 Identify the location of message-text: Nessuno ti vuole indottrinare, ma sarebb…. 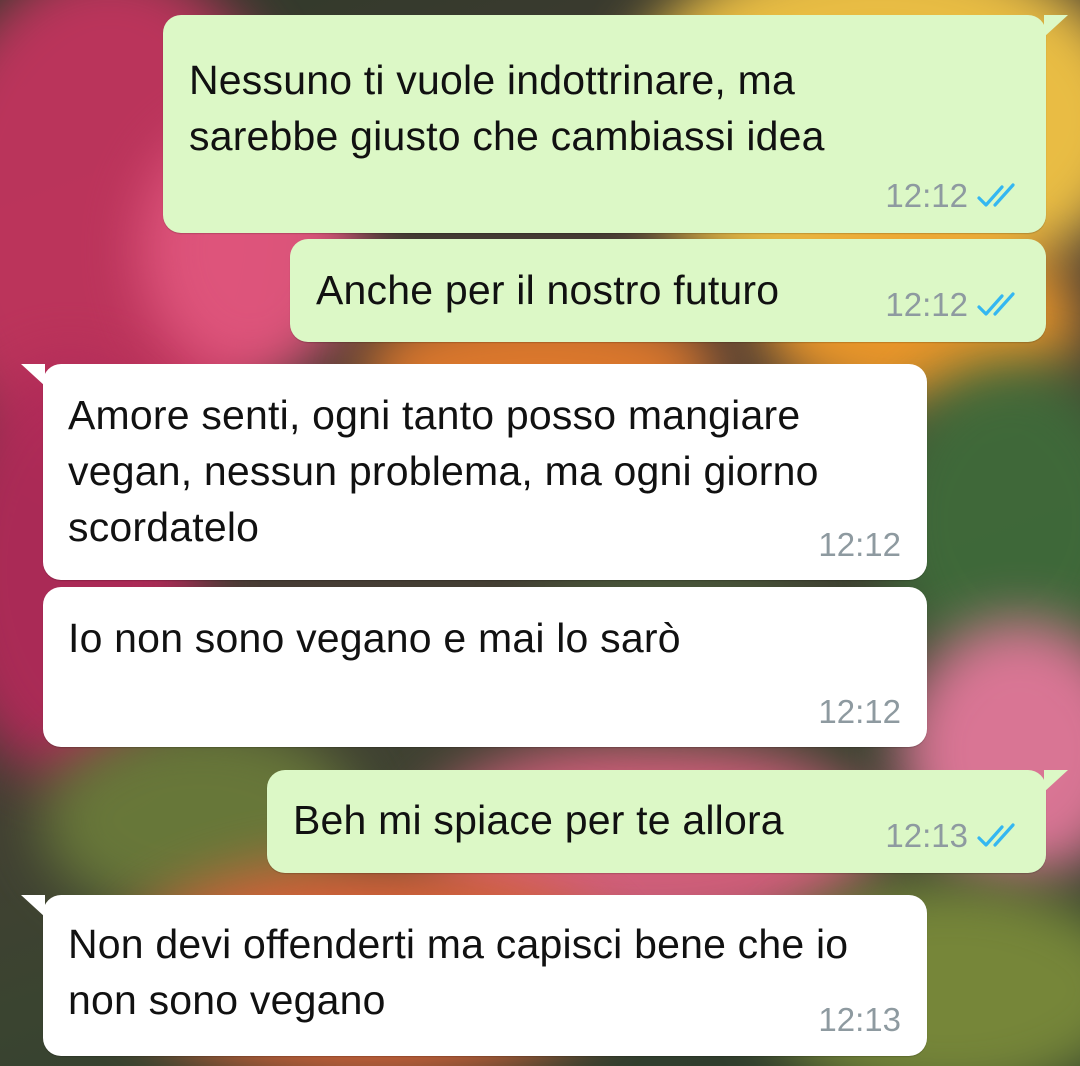
(507, 108).